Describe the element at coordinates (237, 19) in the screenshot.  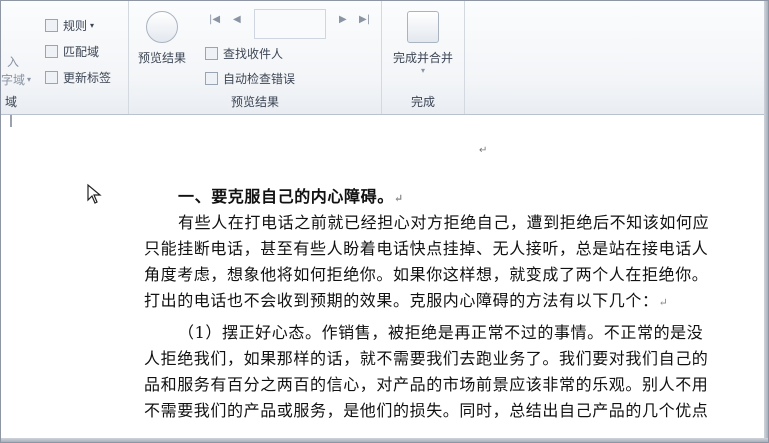
I see `previous-record-icon: ◀` at that location.